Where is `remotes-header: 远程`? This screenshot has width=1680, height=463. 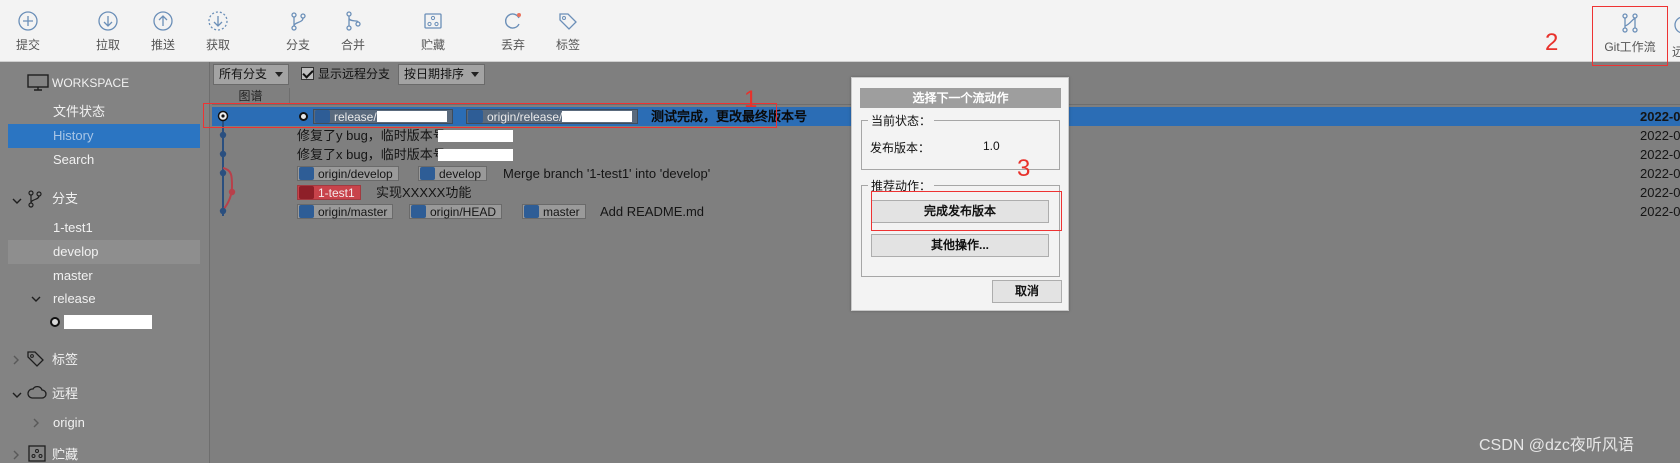
remotes-header: 远程 is located at coordinates (65, 394).